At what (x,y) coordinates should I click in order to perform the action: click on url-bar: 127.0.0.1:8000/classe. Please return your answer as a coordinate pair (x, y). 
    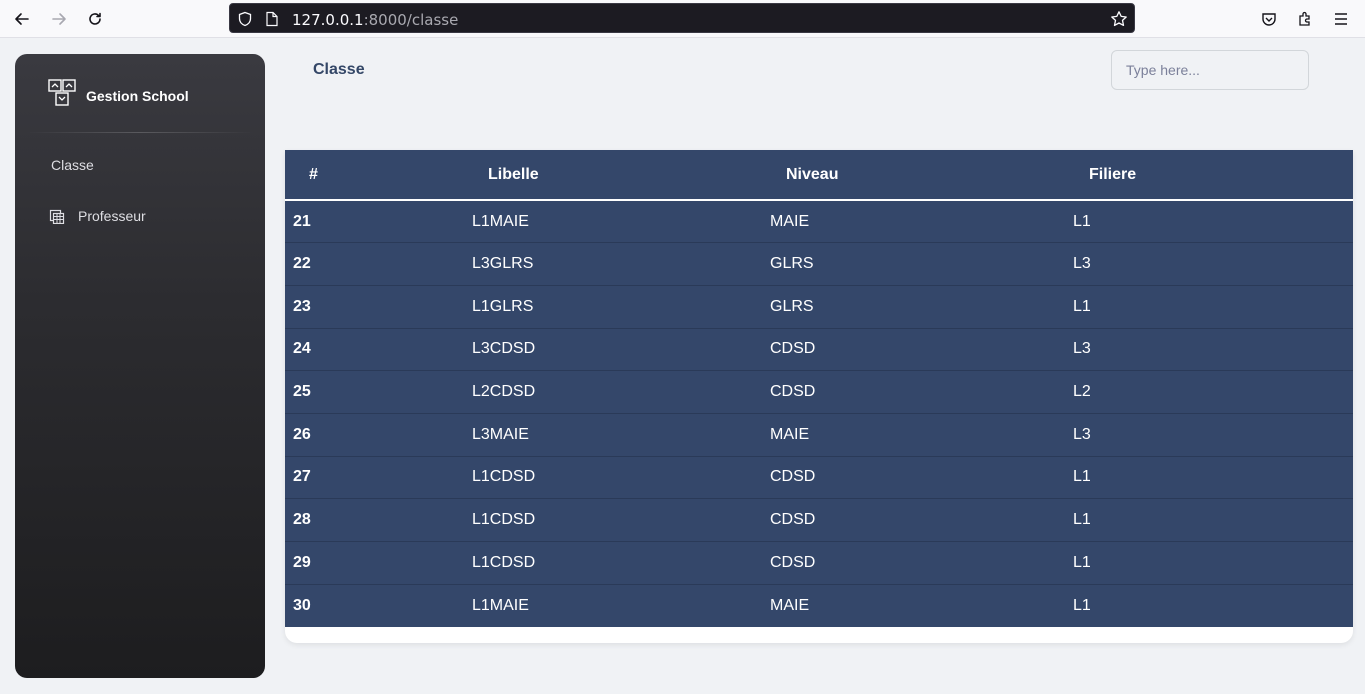
    Looking at the image, I should click on (682, 18).